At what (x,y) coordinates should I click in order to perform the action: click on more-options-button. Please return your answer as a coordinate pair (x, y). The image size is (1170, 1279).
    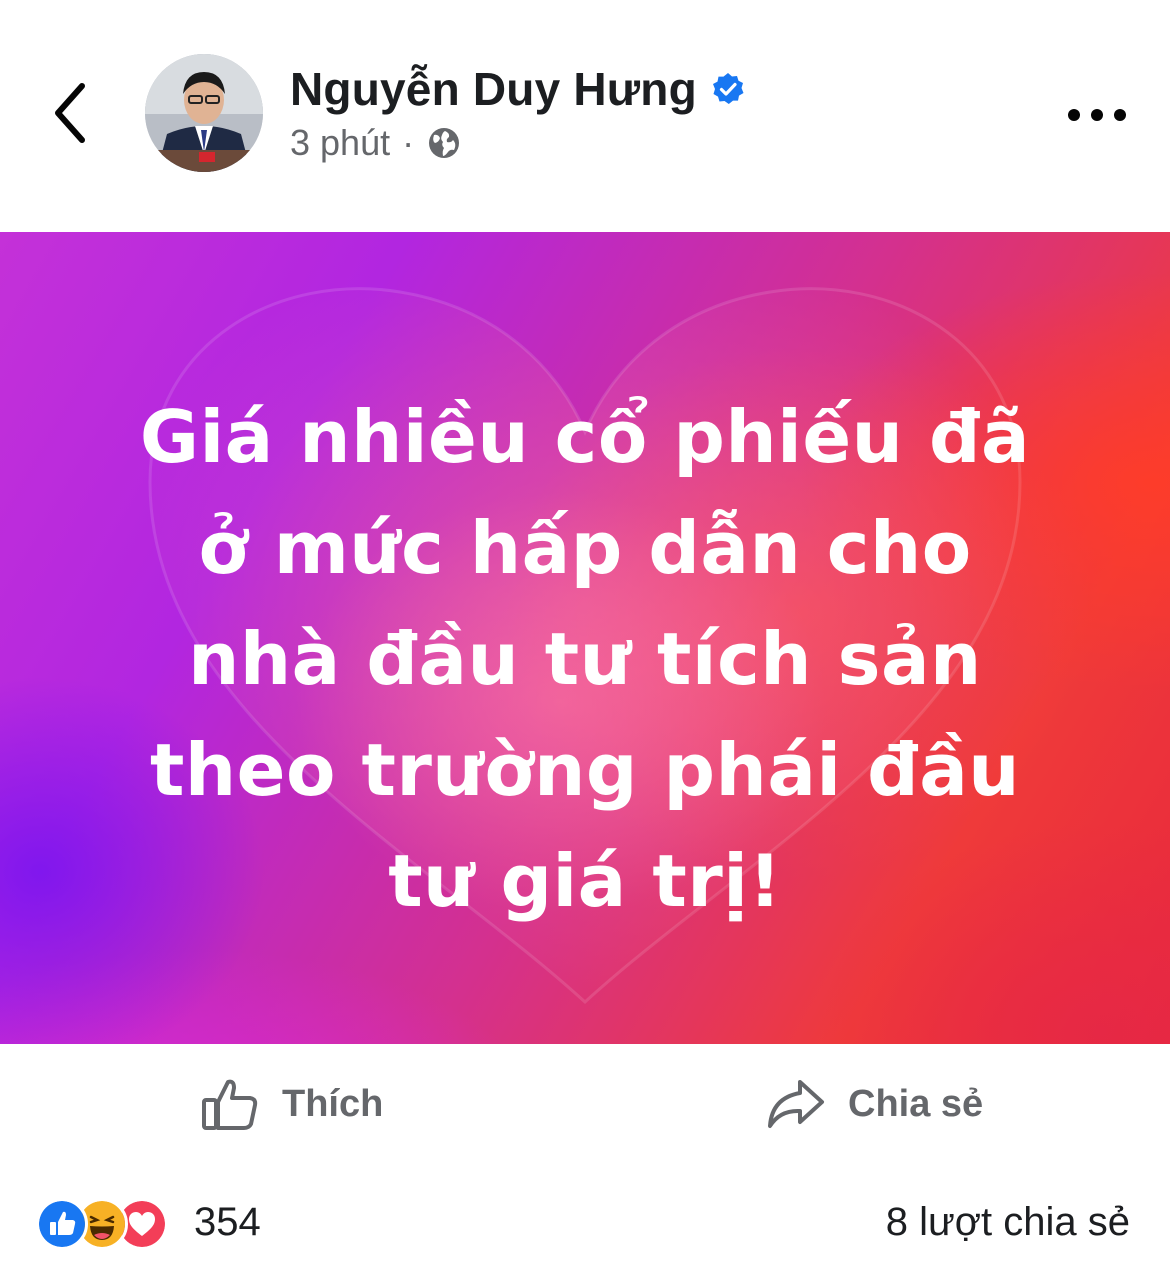
    Looking at the image, I should click on (1097, 115).